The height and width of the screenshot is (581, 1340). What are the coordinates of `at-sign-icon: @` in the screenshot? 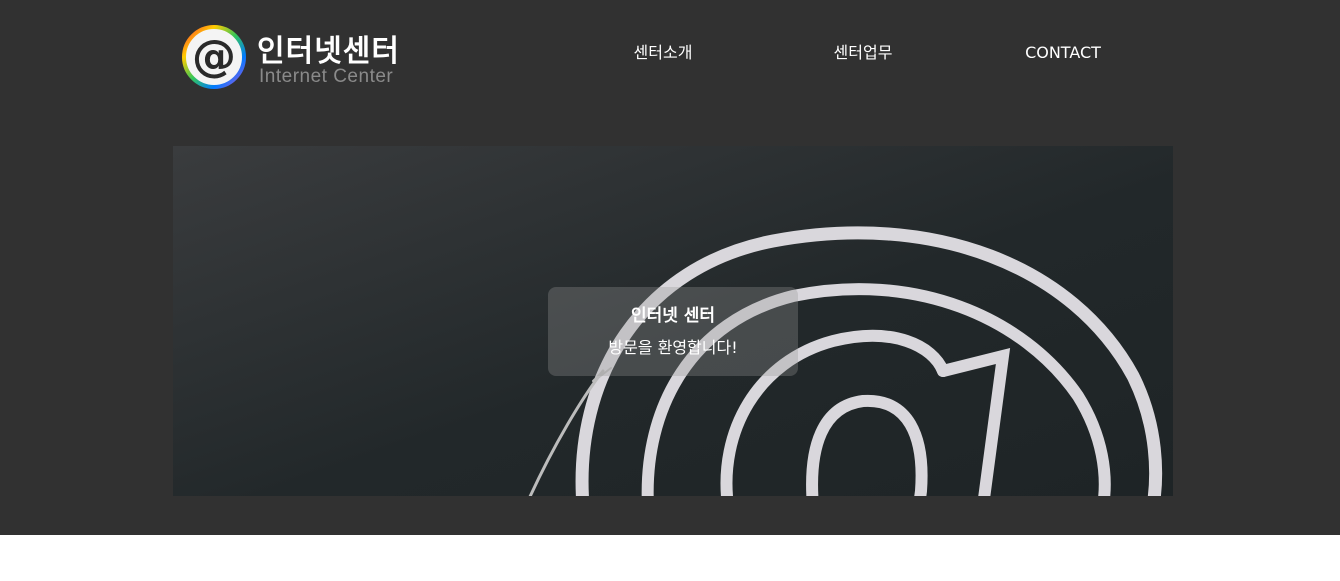 It's located at (214, 57).